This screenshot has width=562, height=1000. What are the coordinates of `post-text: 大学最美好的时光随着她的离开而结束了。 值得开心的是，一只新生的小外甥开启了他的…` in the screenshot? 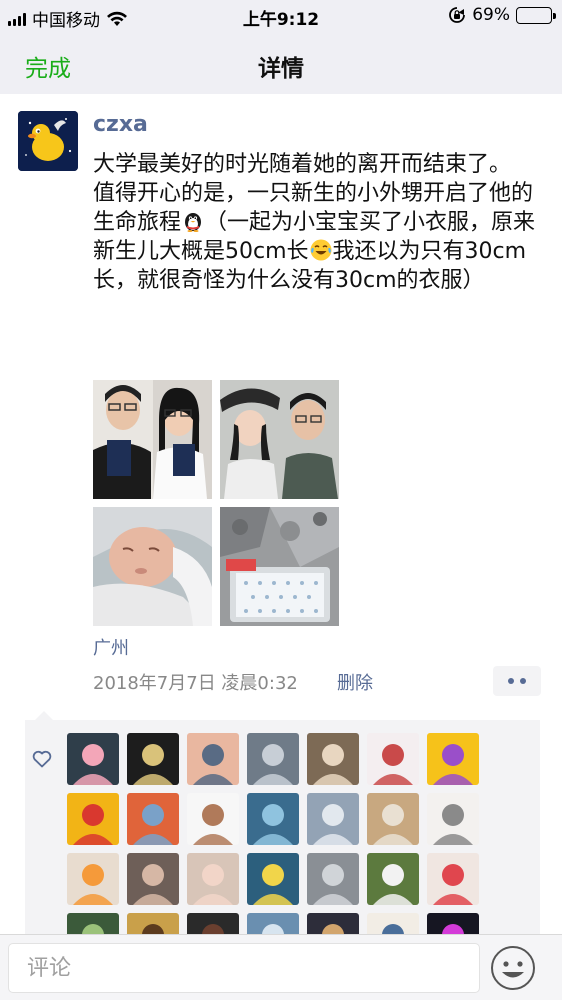 It's located at (320, 222).